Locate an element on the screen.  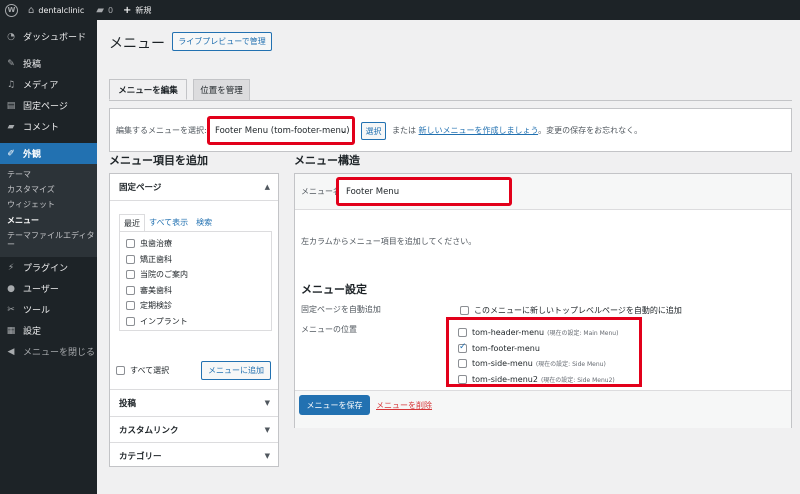
wordpress-logo-icon: W is located at coordinates (11, 10).